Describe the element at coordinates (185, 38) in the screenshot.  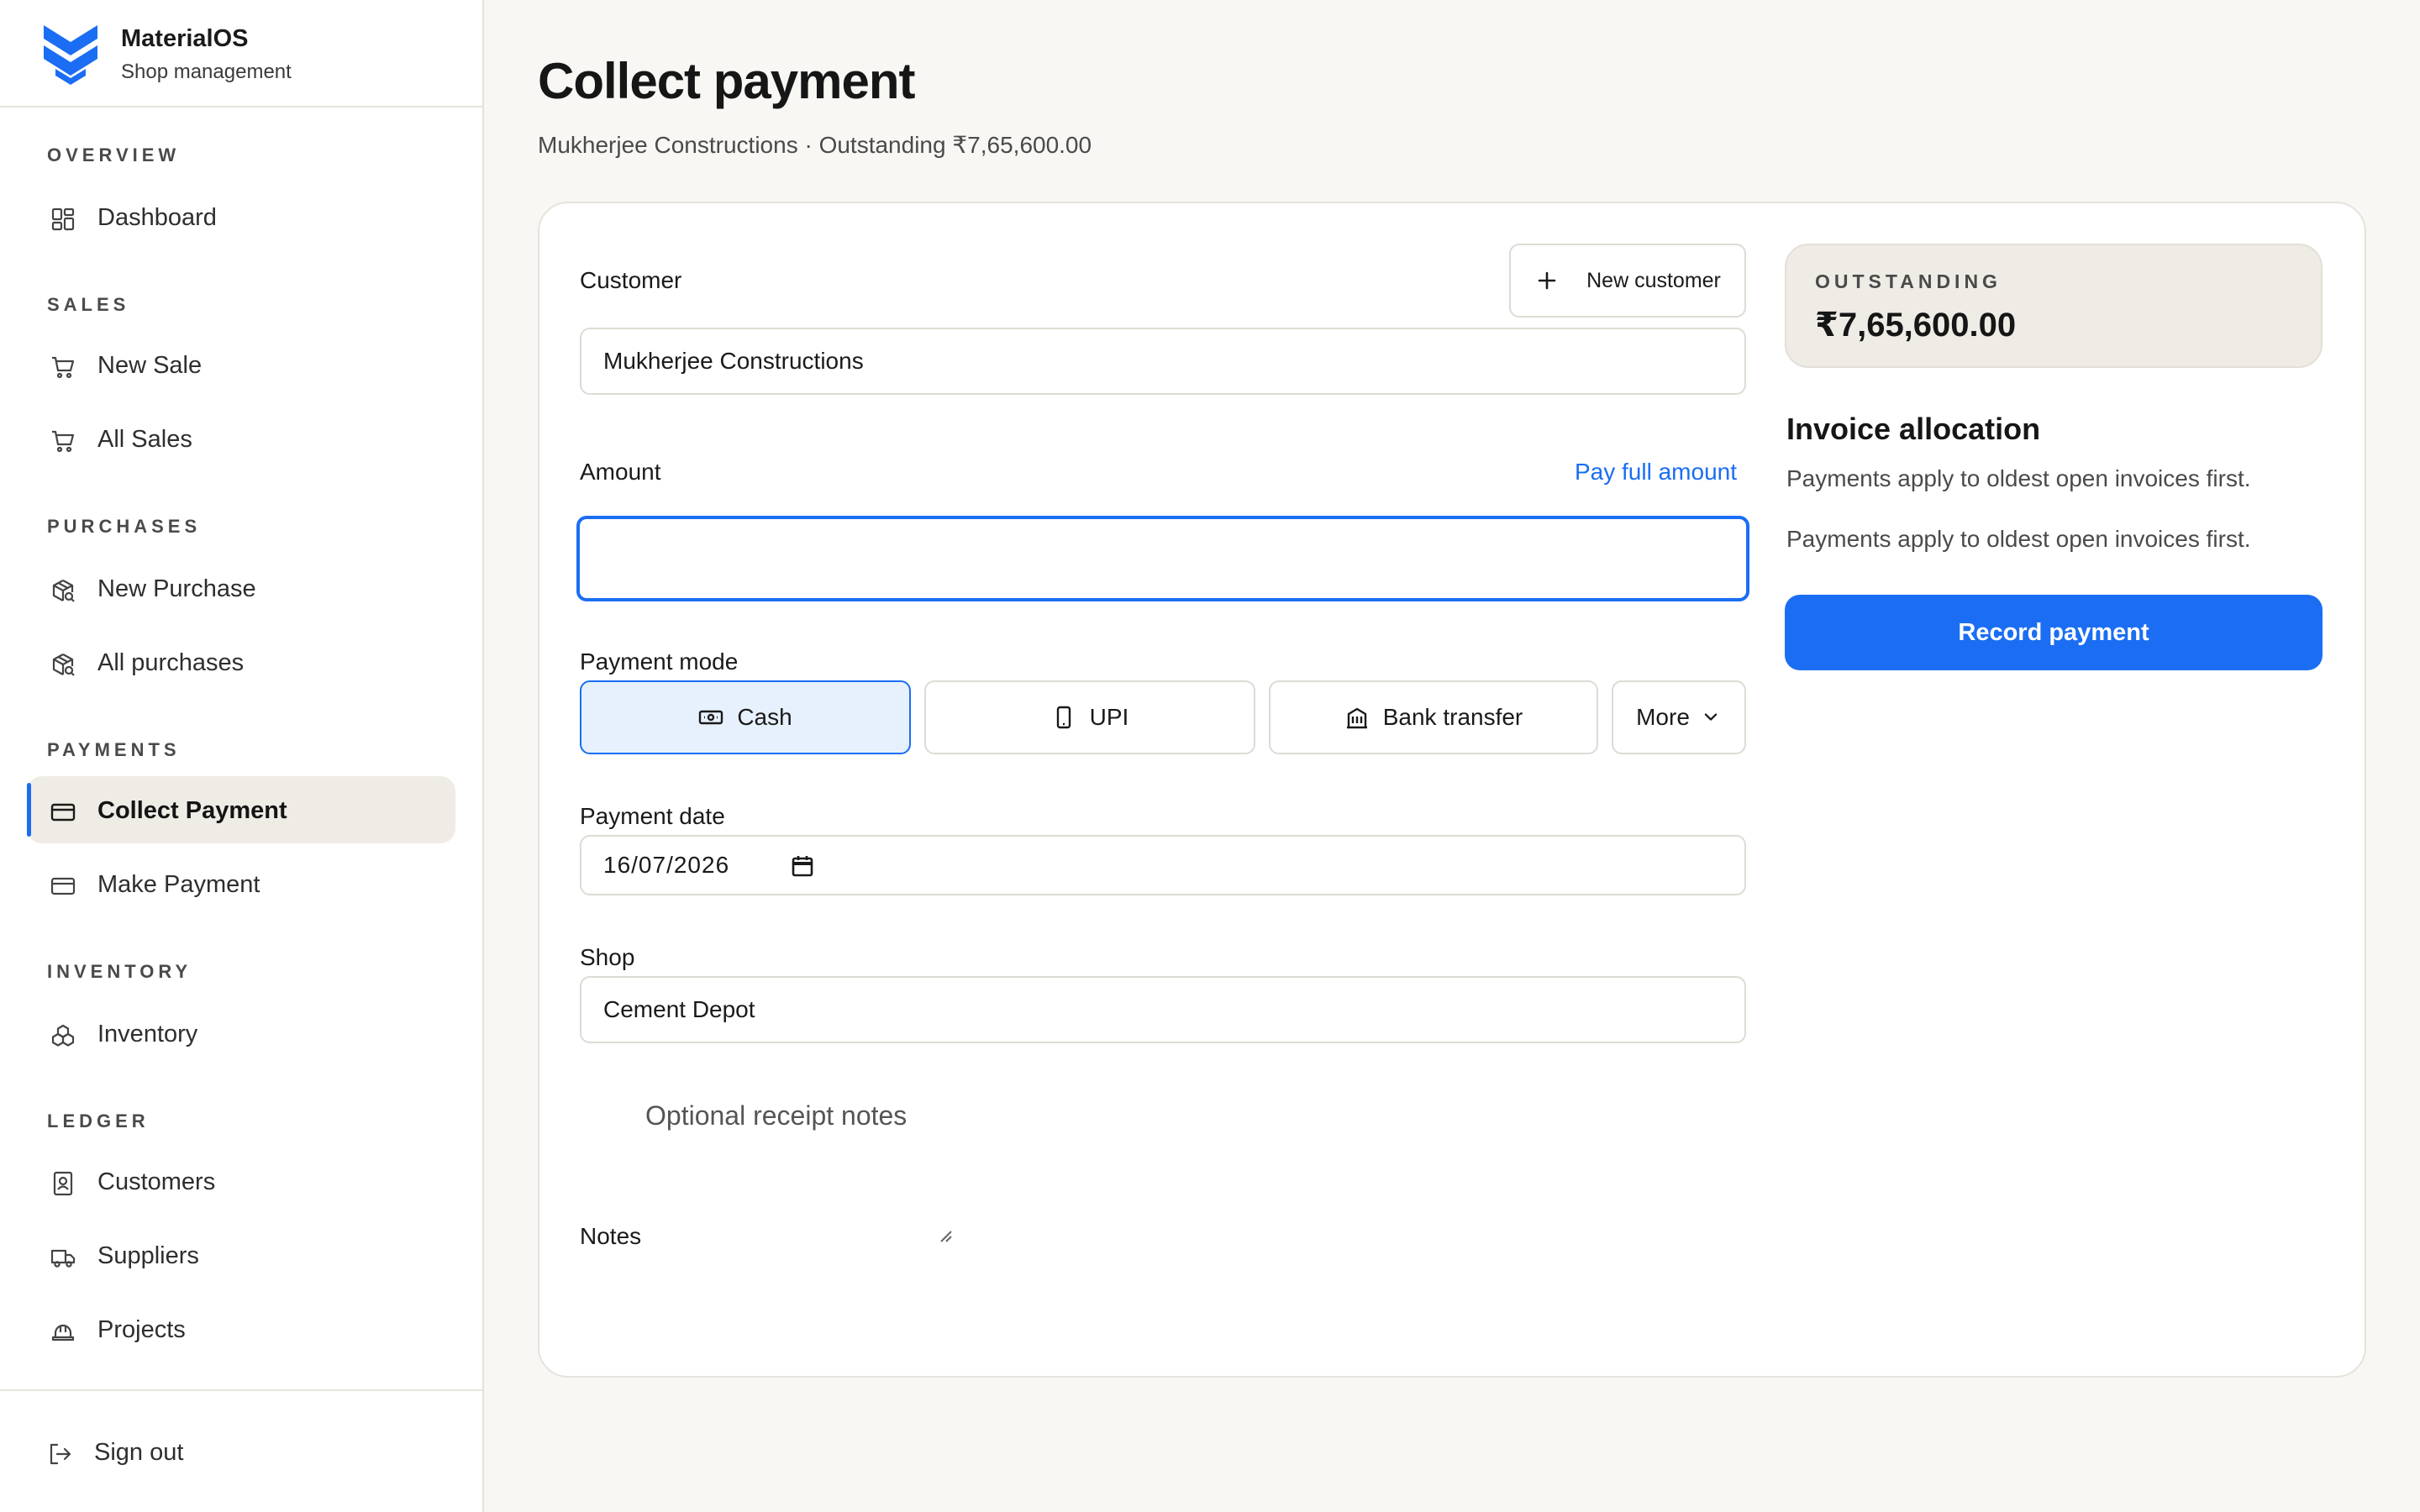
I see `brand-name: MaterialOS` at that location.